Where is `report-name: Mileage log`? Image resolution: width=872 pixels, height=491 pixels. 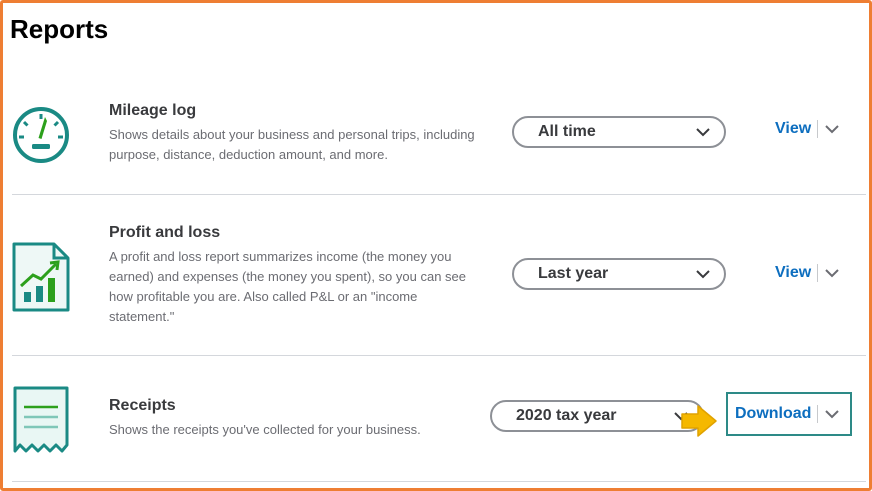 report-name: Mileage log is located at coordinates (153, 110).